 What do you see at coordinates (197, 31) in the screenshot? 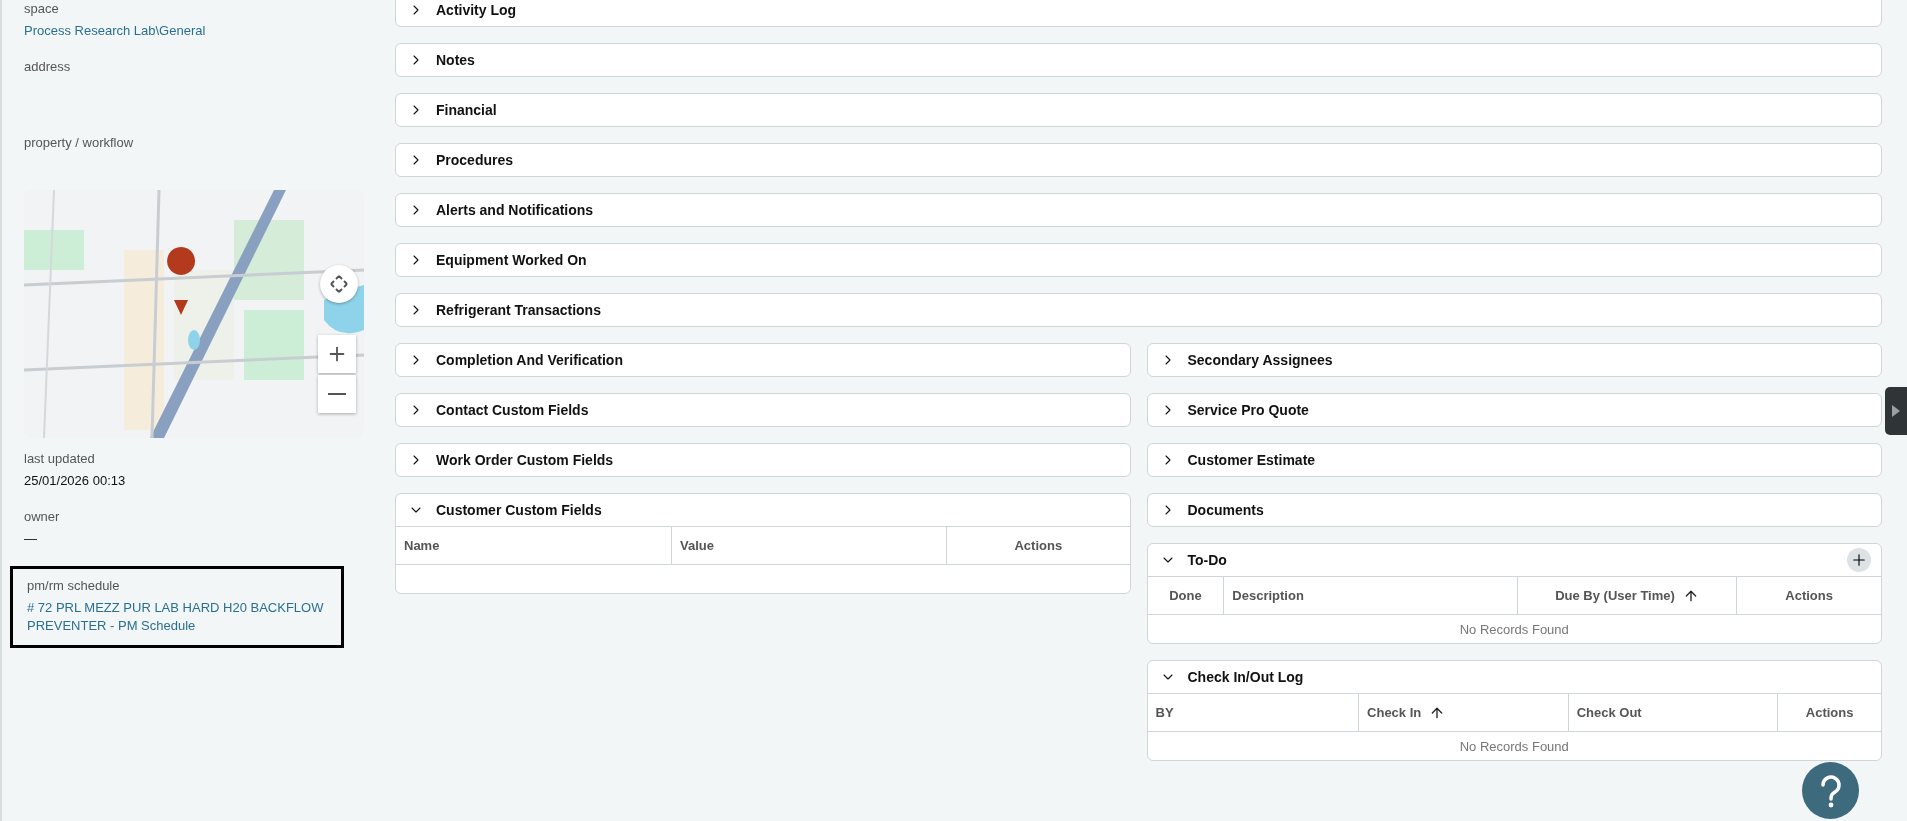
I see `field-link: Process Research Lab\General` at bounding box center [197, 31].